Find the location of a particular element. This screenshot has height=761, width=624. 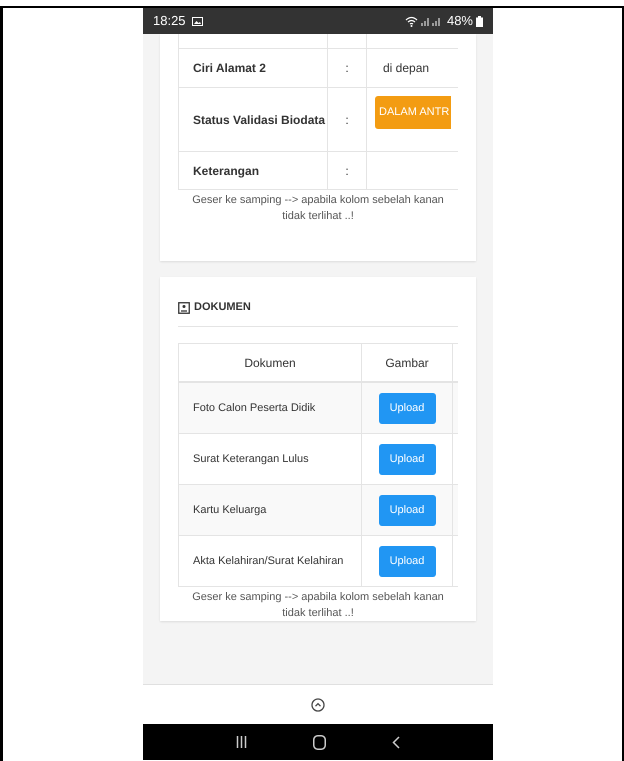

home-icon is located at coordinates (319, 742).